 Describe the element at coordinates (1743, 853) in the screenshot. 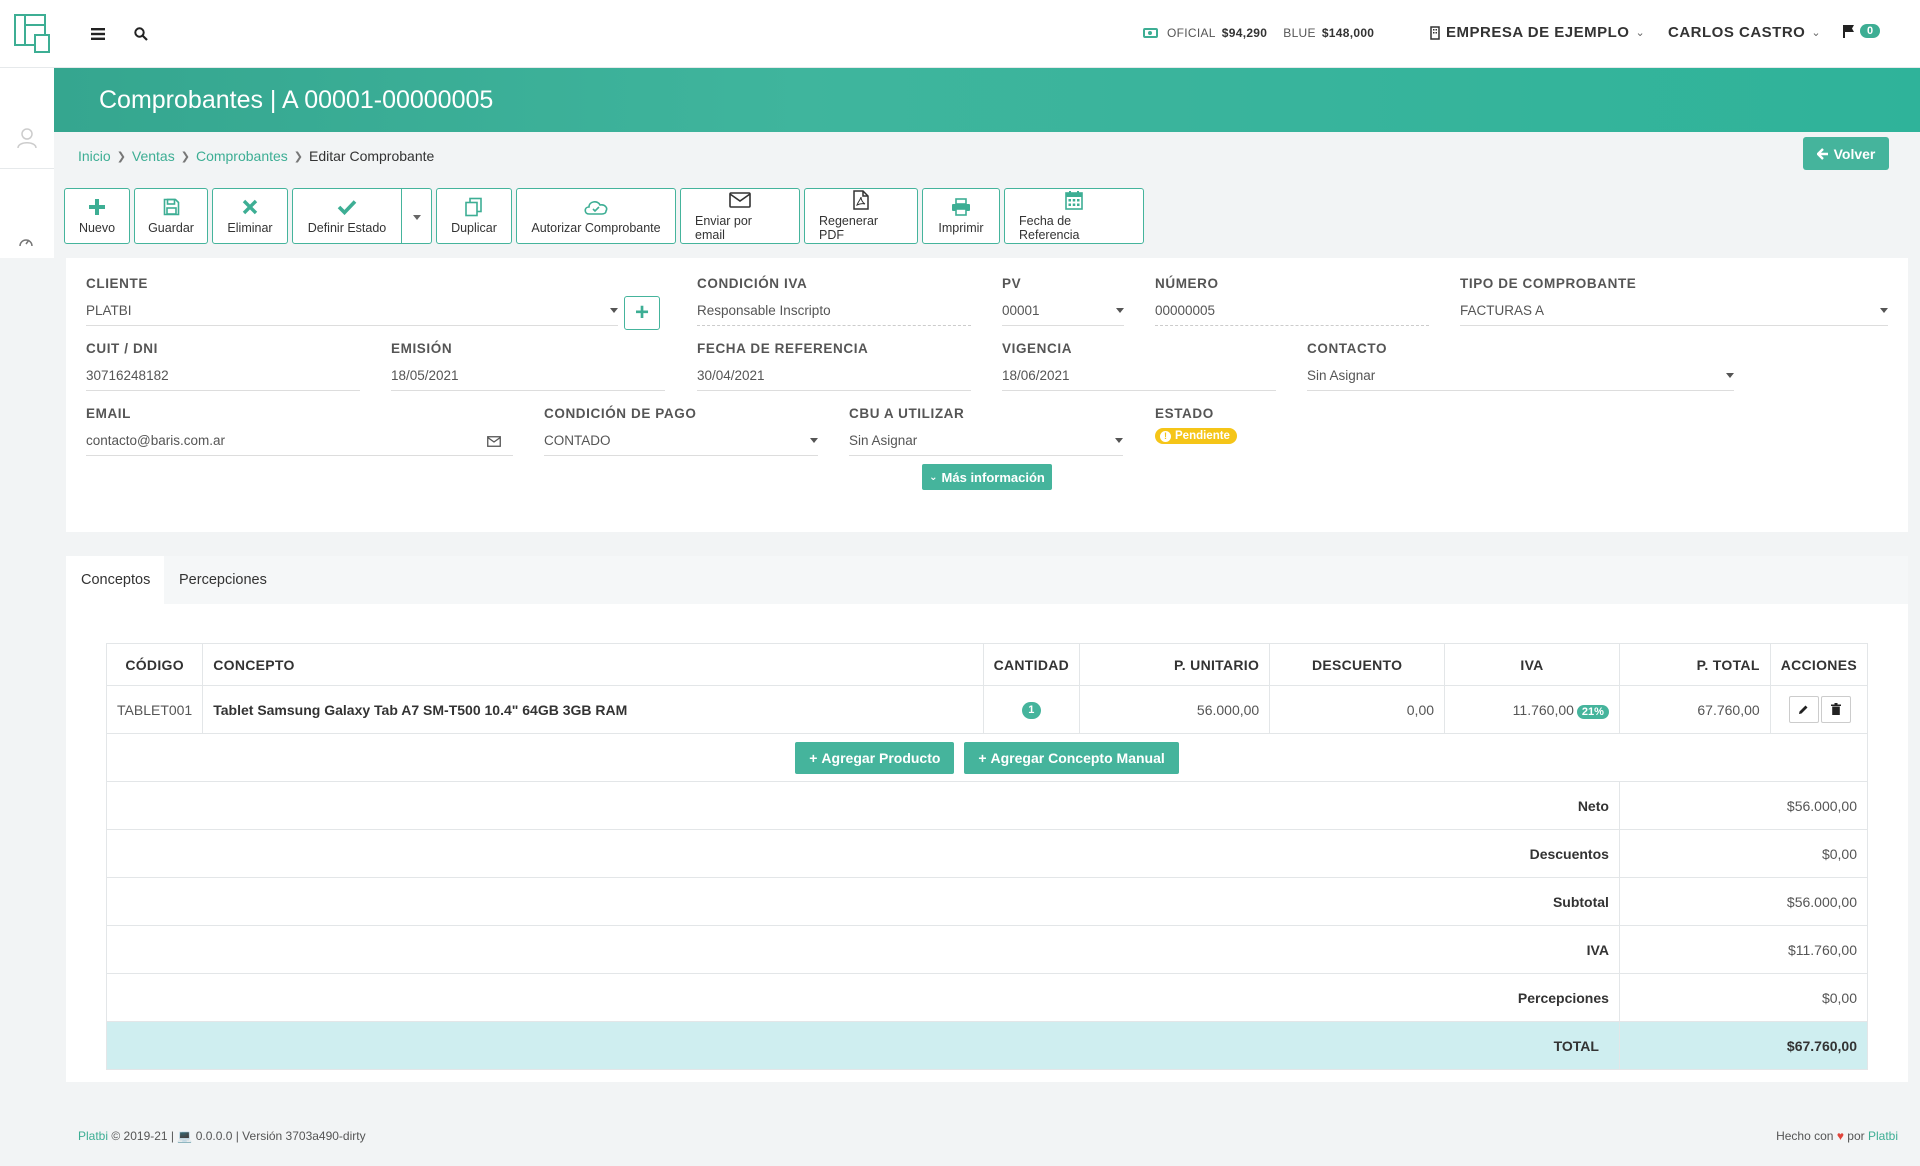

I see `descuentos-value: $0,00` at that location.